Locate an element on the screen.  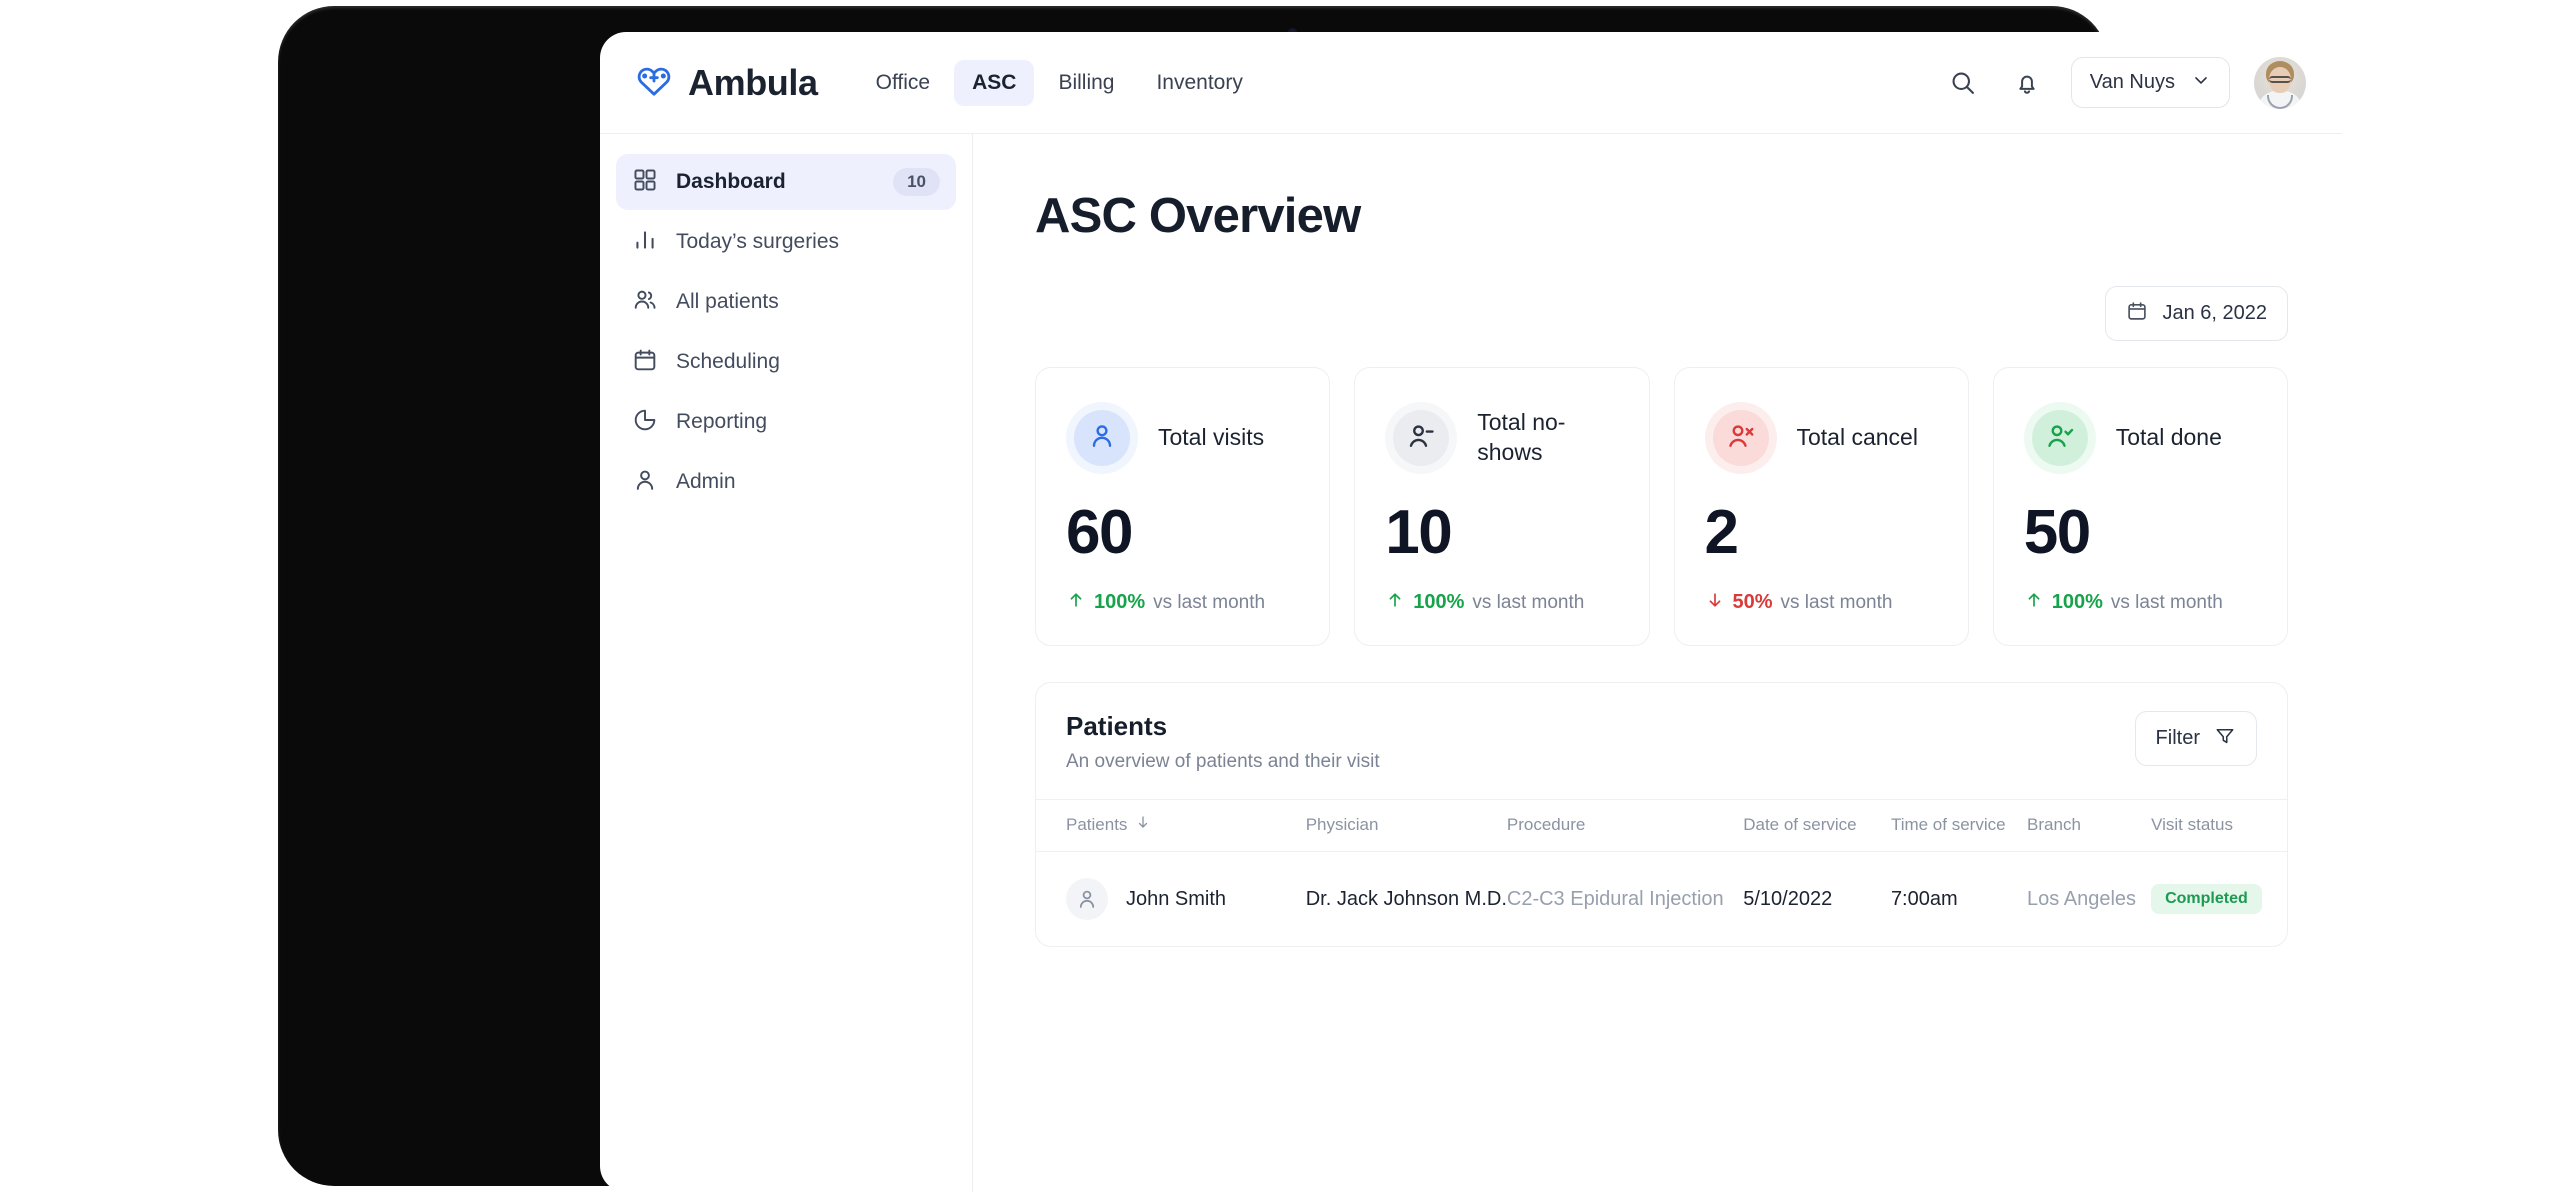
sidebar-item-label: Reporting is located at coordinates (722, 421).